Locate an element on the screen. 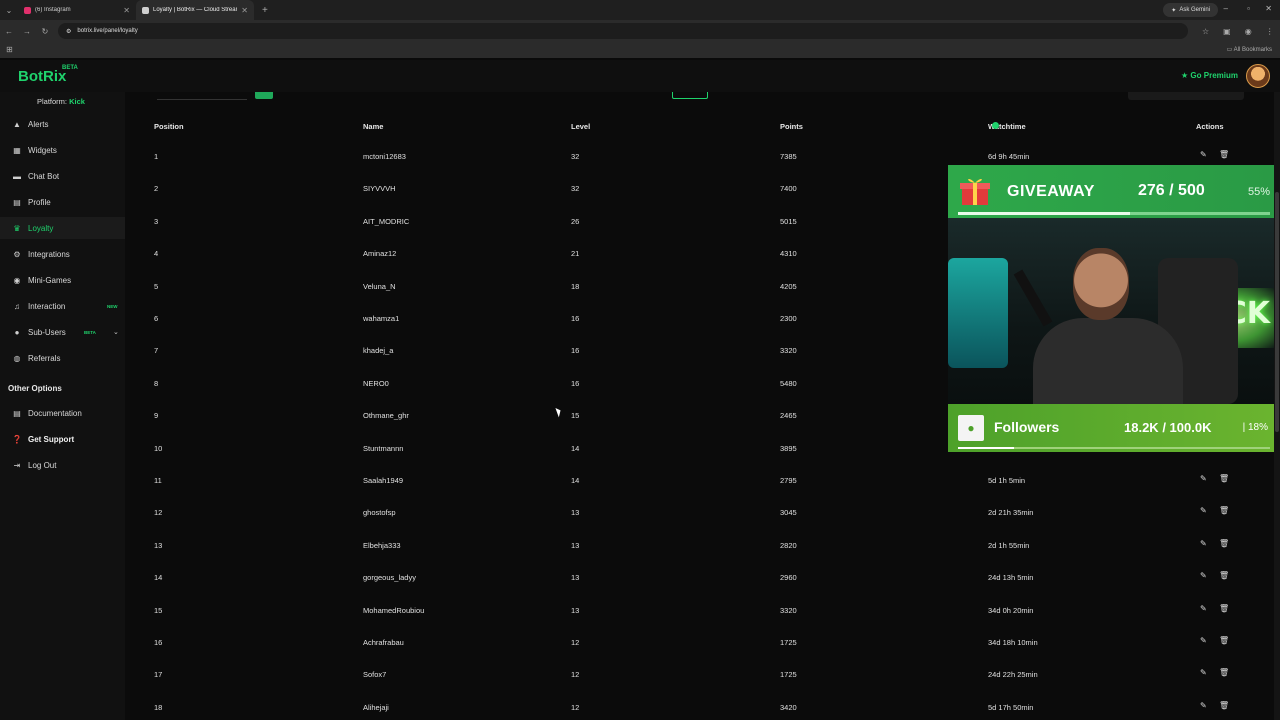 The image size is (1280, 720). sidebar-item-alerts: ▲ Alerts is located at coordinates (62, 124).